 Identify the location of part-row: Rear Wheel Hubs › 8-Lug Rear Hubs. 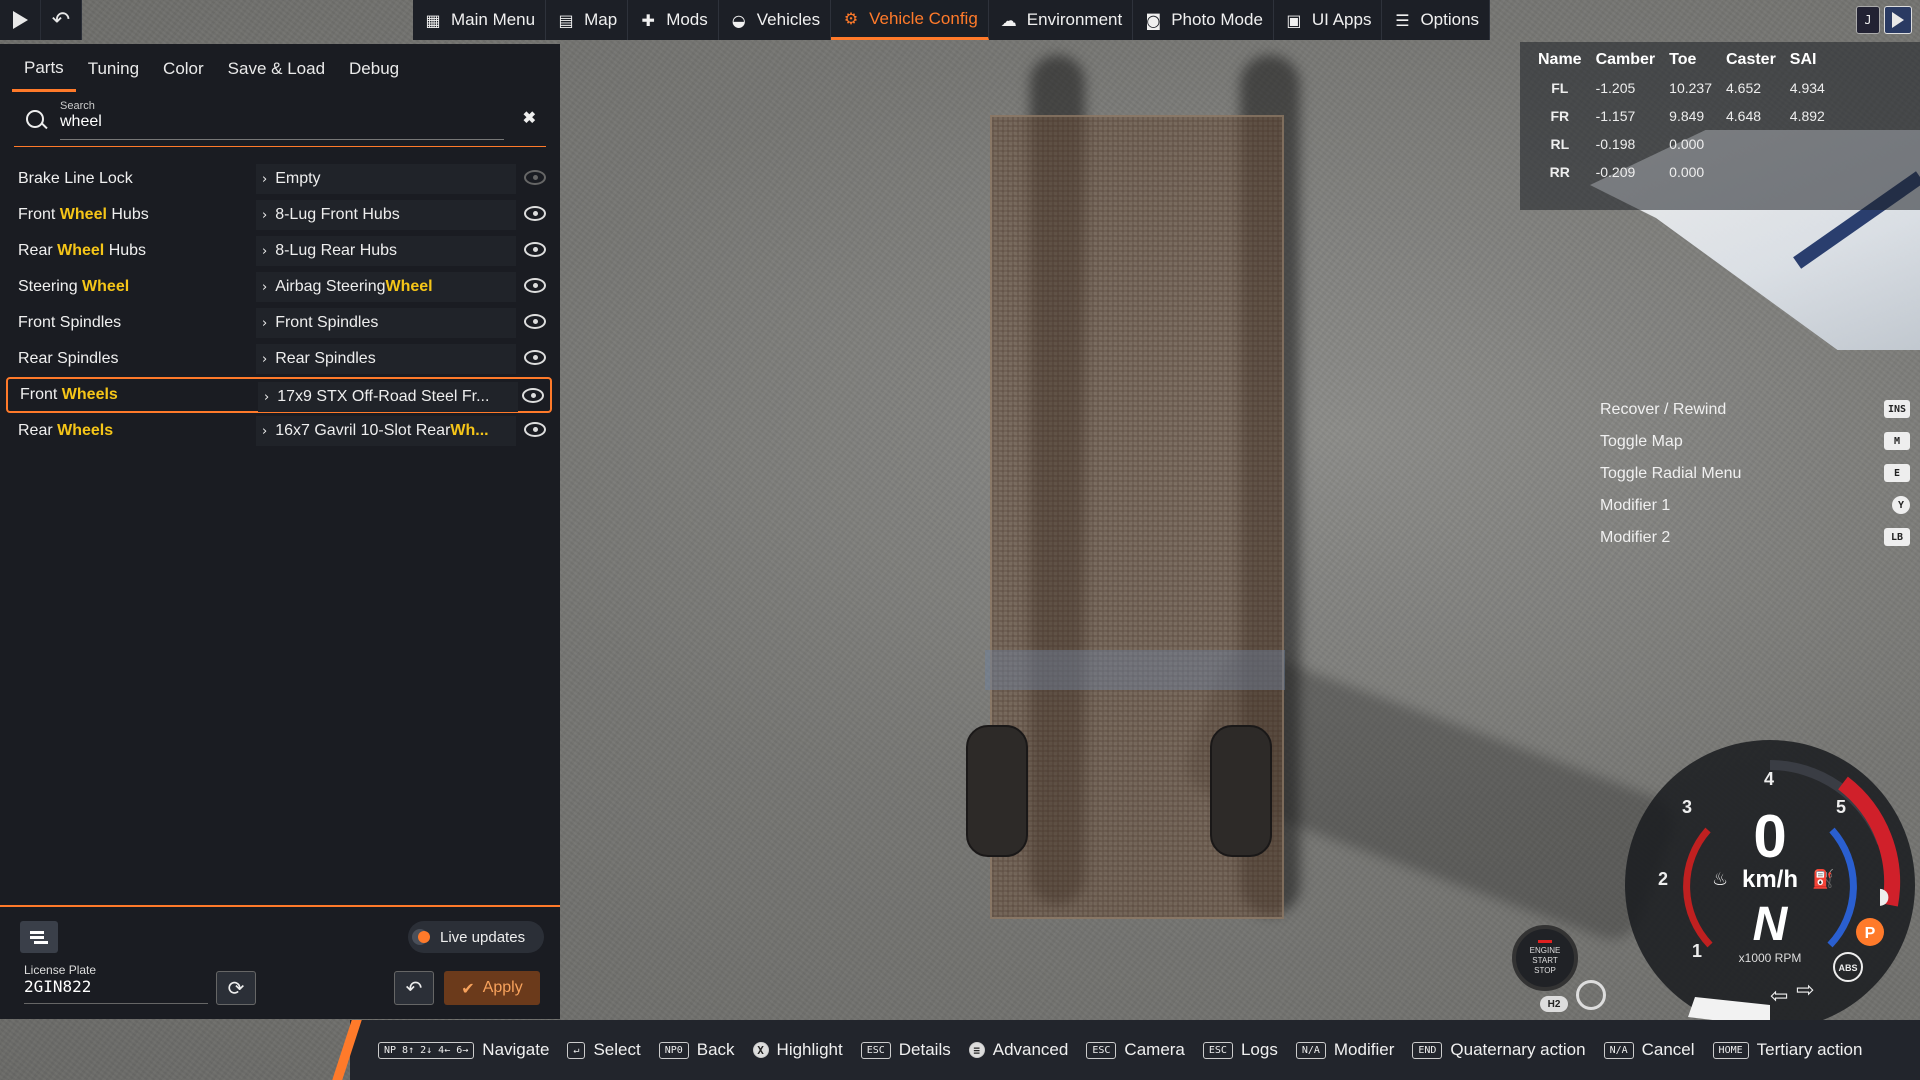
(279, 251).